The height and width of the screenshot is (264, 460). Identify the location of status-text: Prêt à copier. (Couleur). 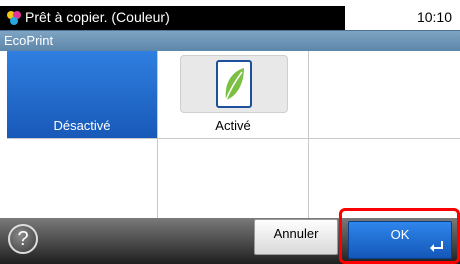
(97, 17).